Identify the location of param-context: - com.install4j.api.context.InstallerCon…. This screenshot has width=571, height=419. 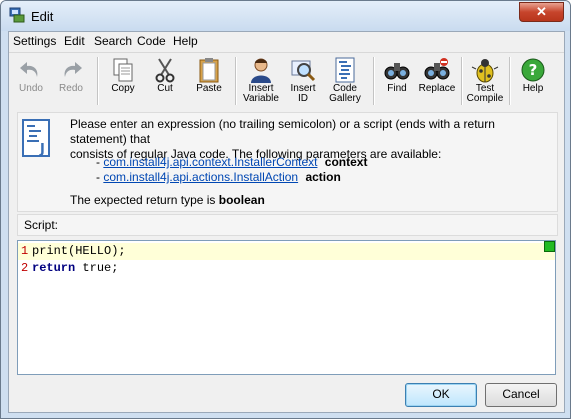
(231, 162).